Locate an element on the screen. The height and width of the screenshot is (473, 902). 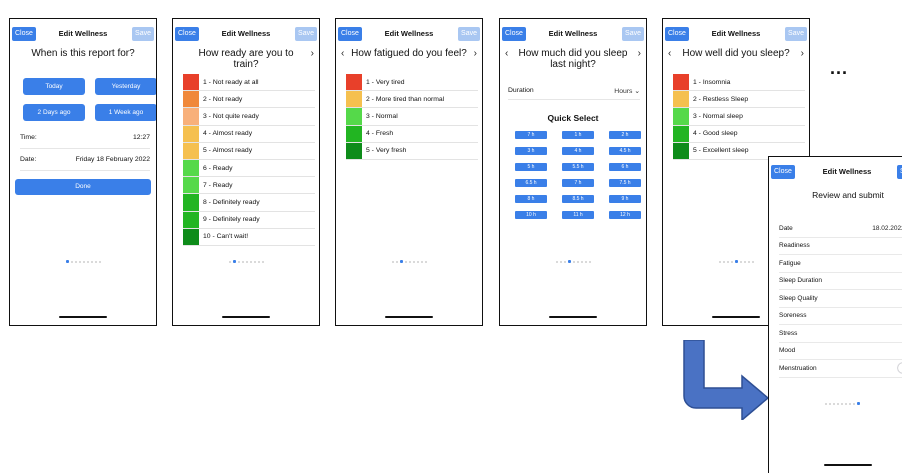
hour-option-button: 12 h is located at coordinates (625, 215).